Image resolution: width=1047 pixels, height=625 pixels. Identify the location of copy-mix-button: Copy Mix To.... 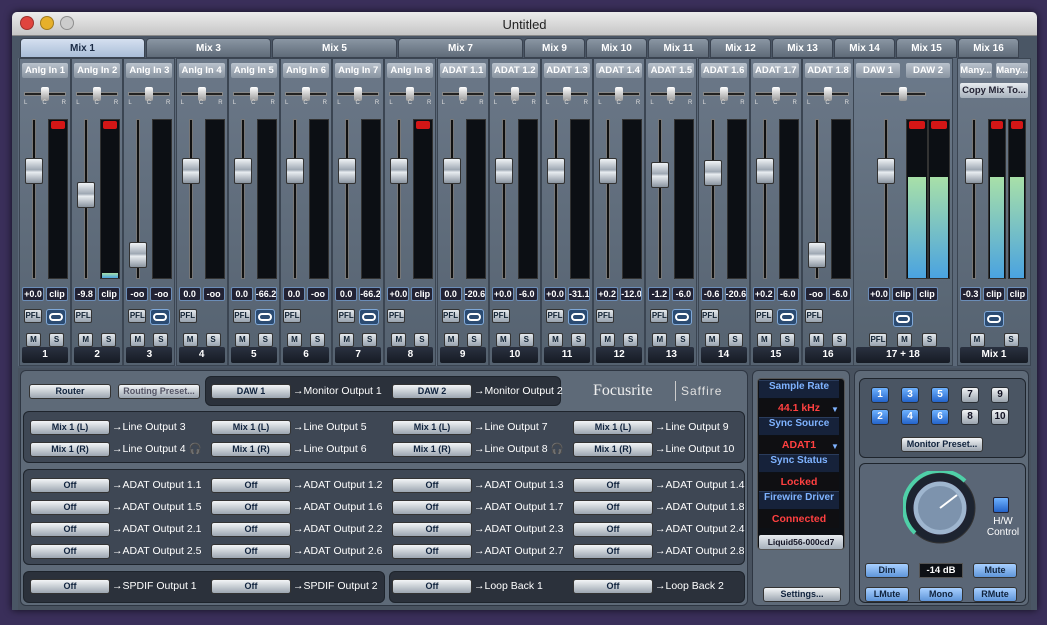
(994, 90).